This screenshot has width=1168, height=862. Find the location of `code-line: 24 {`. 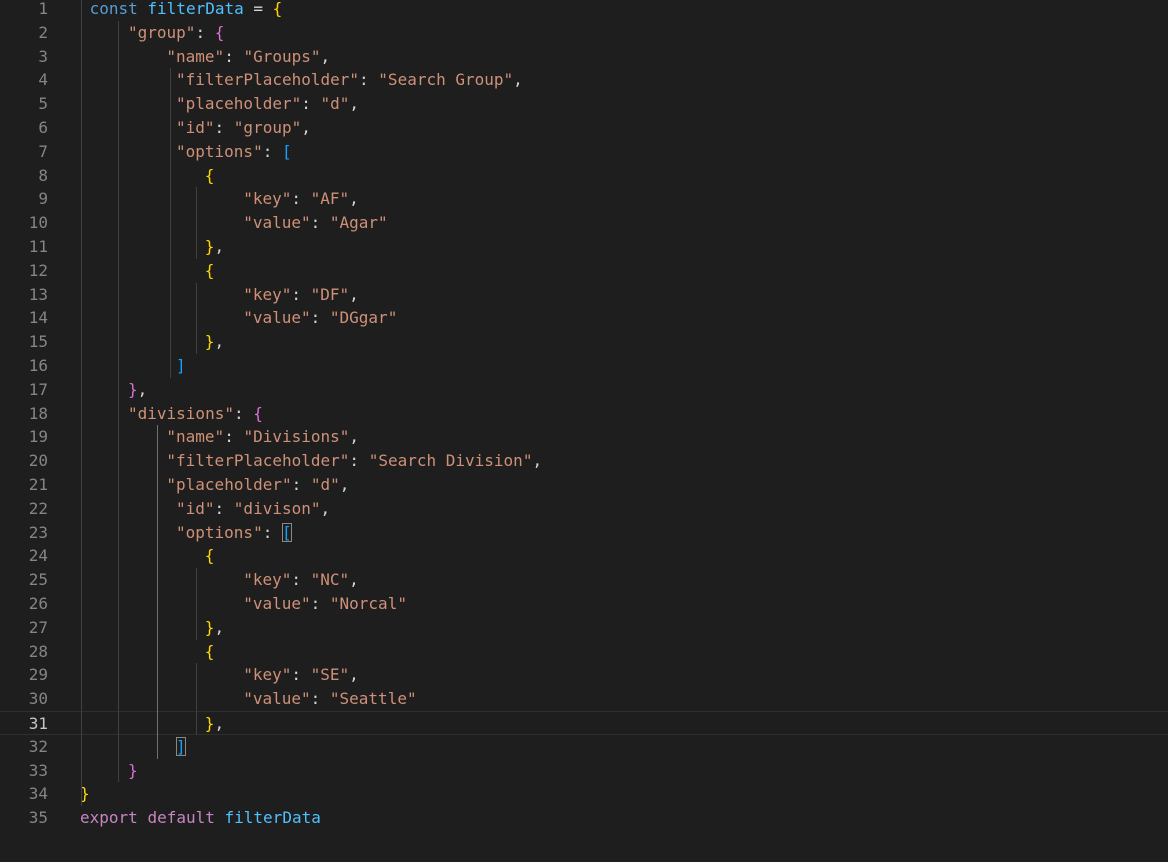

code-line: 24 { is located at coordinates (584, 556).